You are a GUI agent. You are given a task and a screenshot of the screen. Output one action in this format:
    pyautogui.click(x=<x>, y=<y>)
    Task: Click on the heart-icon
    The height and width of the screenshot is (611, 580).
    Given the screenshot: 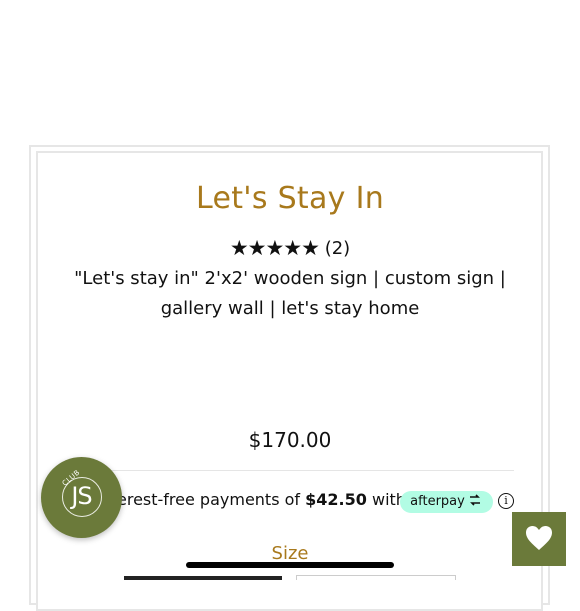 What is the action you would take?
    pyautogui.click(x=539, y=538)
    